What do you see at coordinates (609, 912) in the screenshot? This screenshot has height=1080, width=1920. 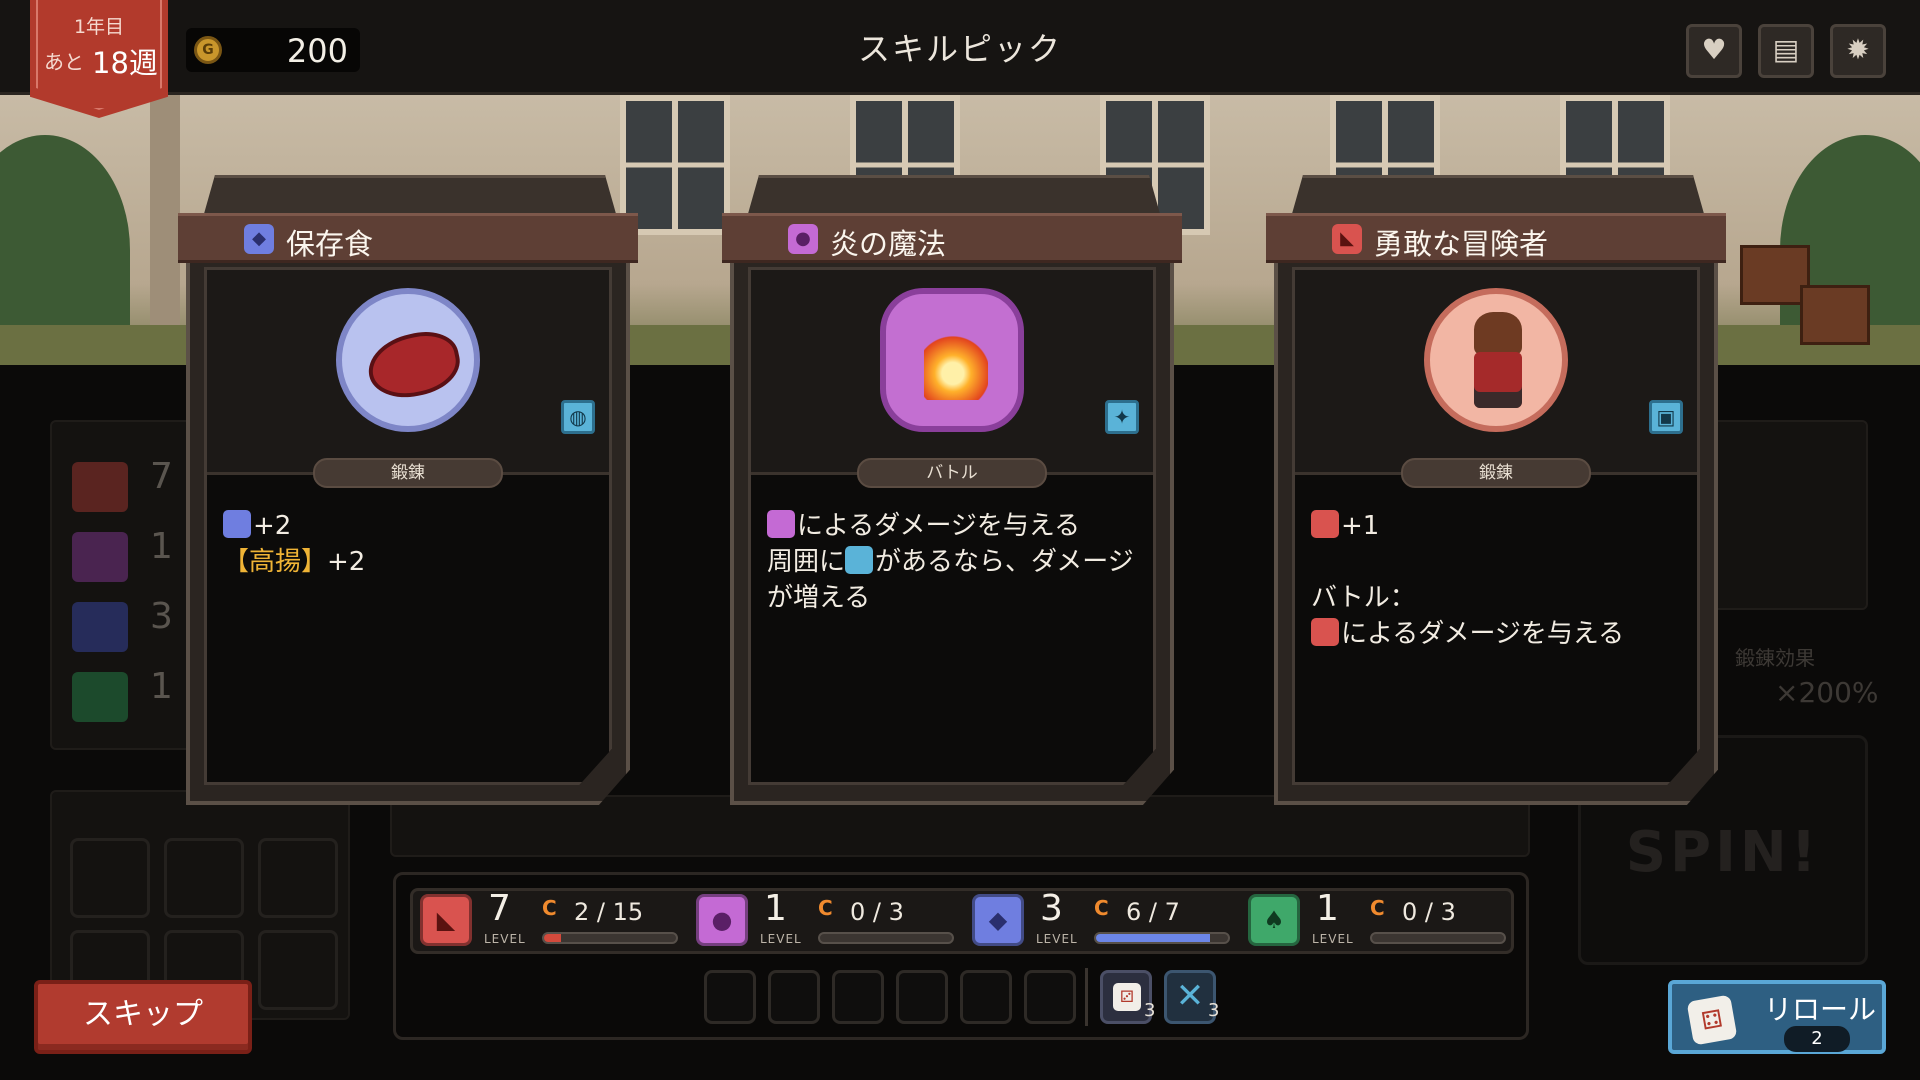 I see `stat-count: 2 / 15` at bounding box center [609, 912].